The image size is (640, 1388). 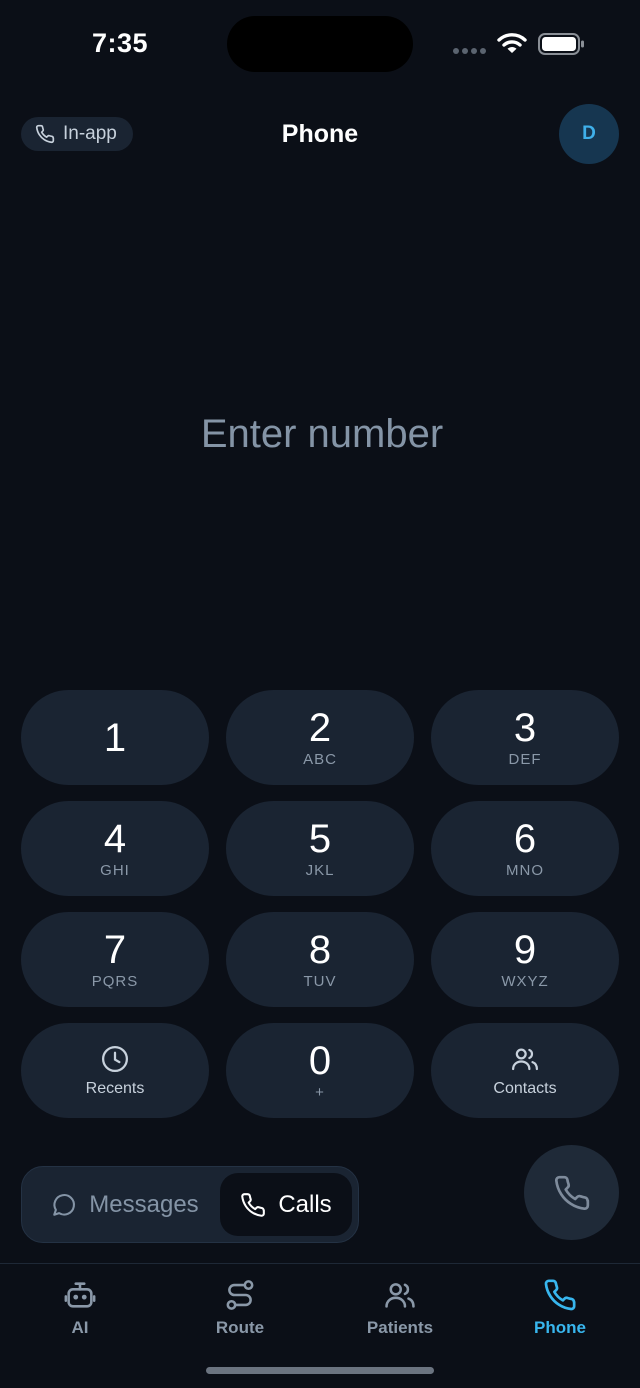 What do you see at coordinates (240, 1327) in the screenshot?
I see `tab-route-label: Route` at bounding box center [240, 1327].